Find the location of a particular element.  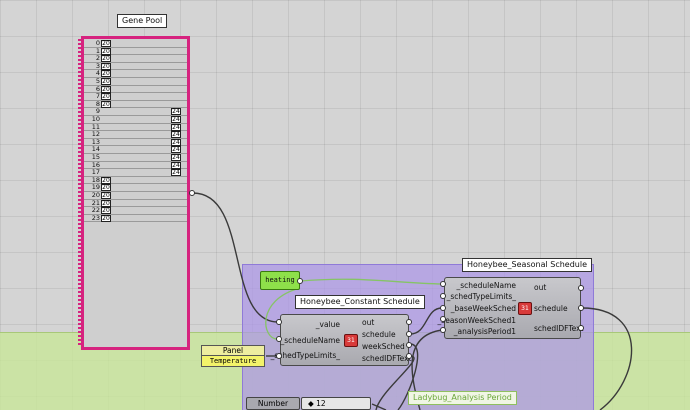

wire-seasonal-schedule-out is located at coordinates (607, 358).